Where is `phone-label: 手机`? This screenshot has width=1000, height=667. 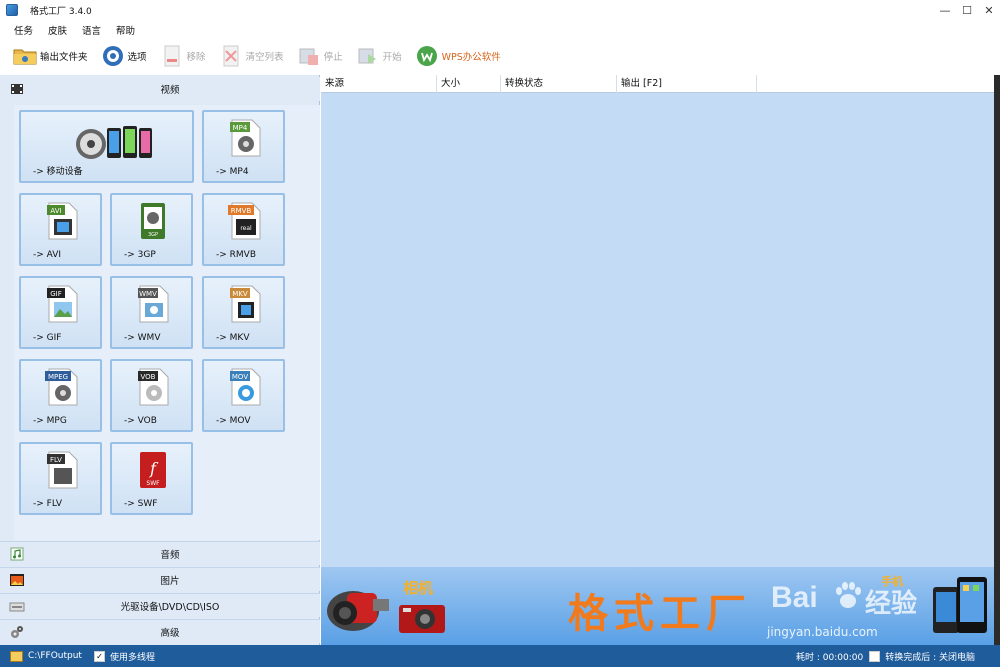
phone-label: 手机 is located at coordinates (892, 581).